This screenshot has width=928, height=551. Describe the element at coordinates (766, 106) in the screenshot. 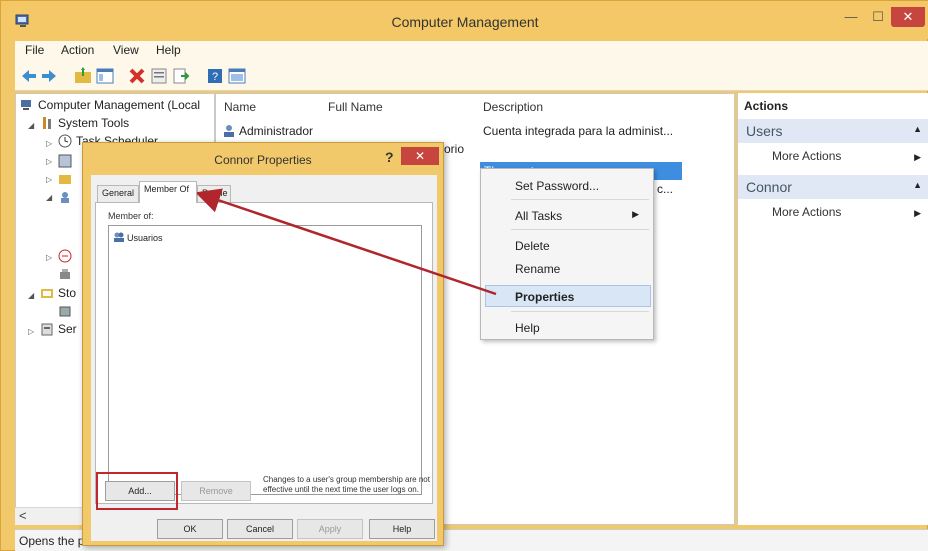

I see `actions-header: Actions` at that location.